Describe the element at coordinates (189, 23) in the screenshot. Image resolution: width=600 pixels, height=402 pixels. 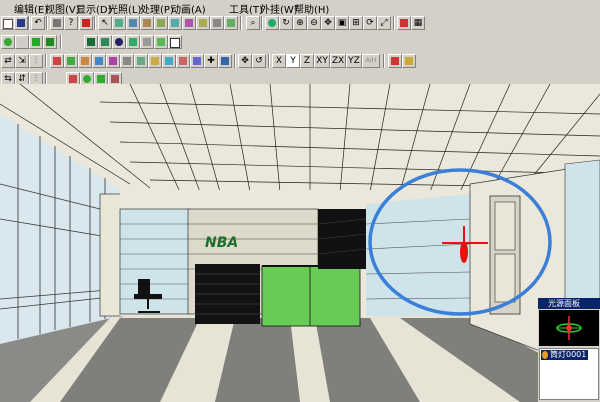
I see `object-tool-6-icon` at that location.